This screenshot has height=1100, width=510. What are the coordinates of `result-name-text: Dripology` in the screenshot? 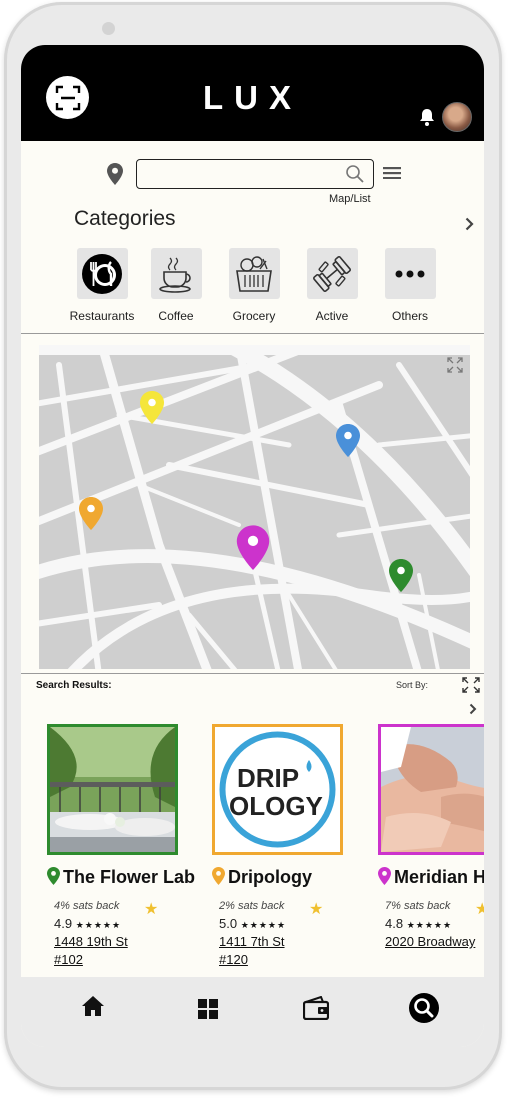 It's located at (270, 877).